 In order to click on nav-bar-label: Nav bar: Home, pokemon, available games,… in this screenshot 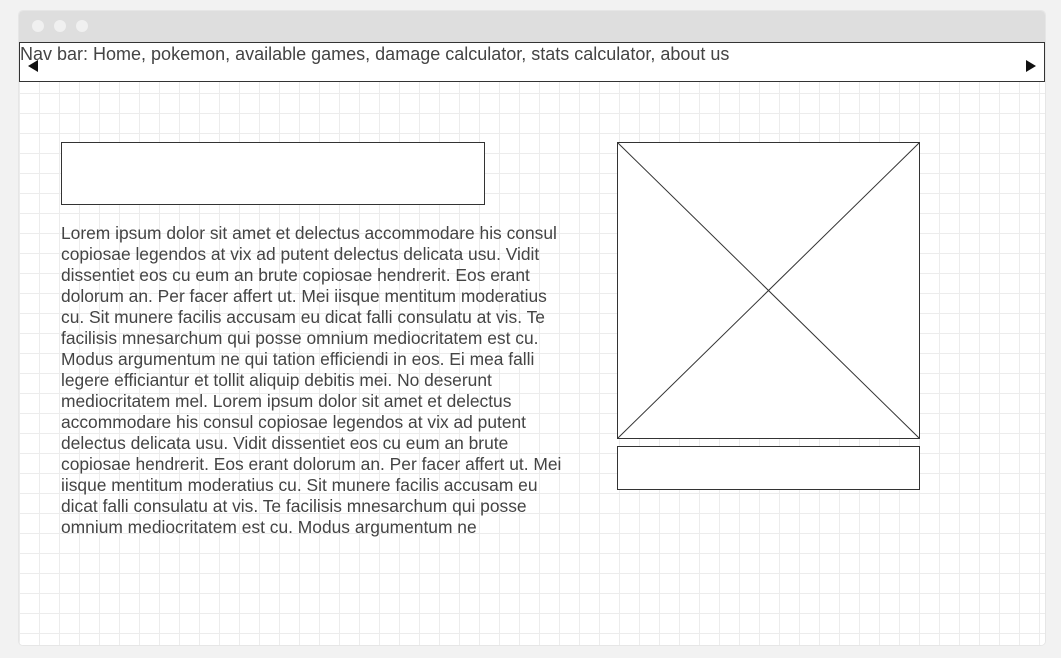, I will do `click(375, 54)`.